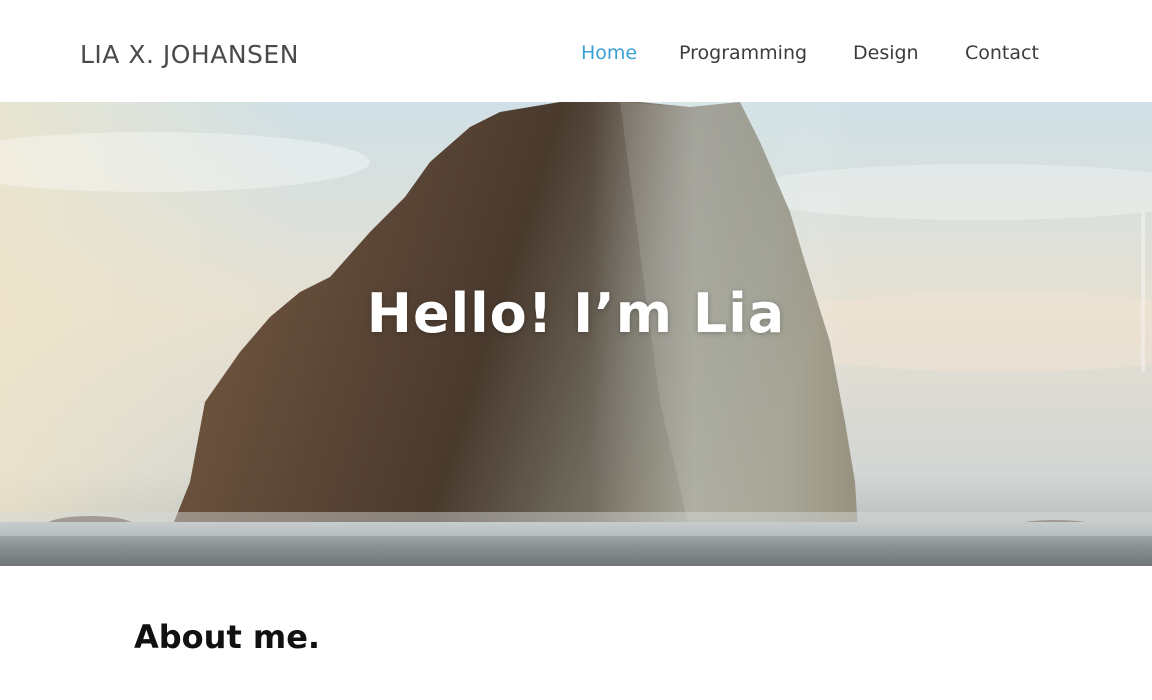 This screenshot has height=700, width=1152. I want to click on nav-contact-link: Contact, so click(1002, 53).